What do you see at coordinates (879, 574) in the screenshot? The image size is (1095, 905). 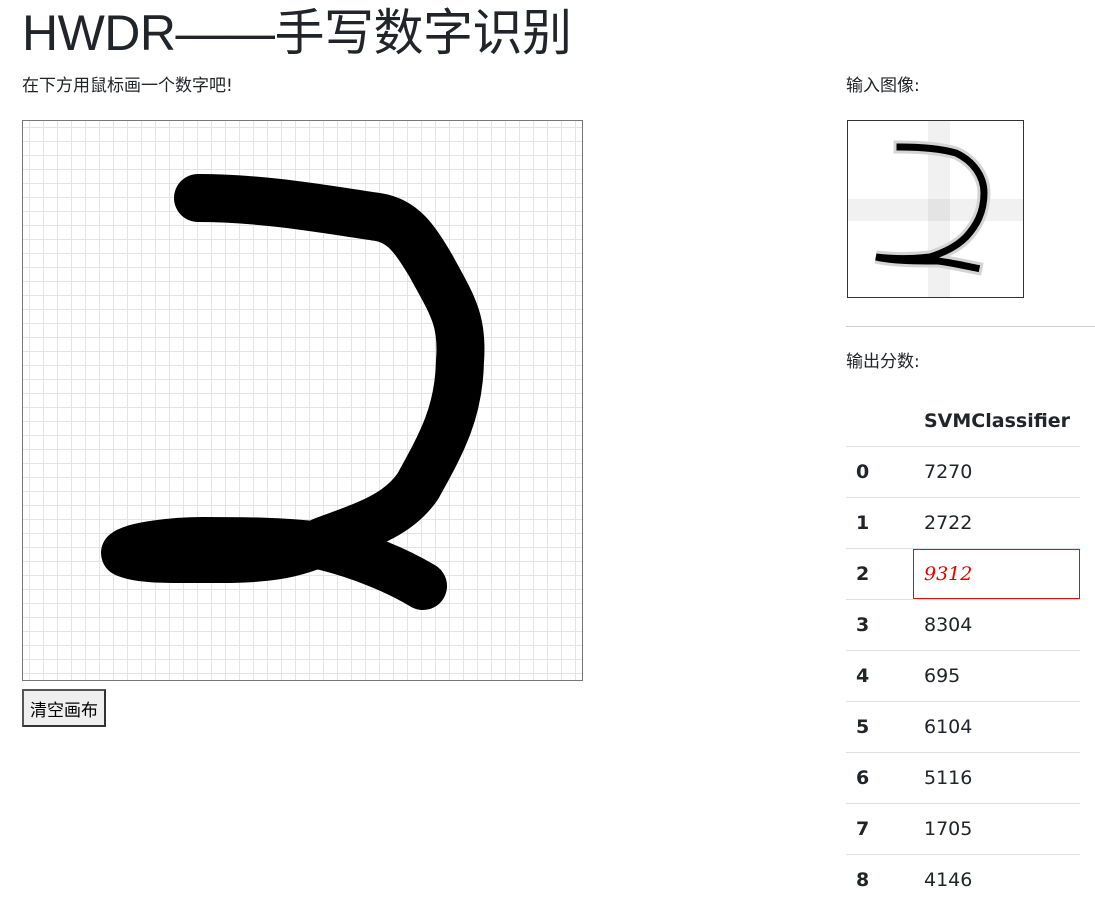 I see `digit-label: 2` at bounding box center [879, 574].